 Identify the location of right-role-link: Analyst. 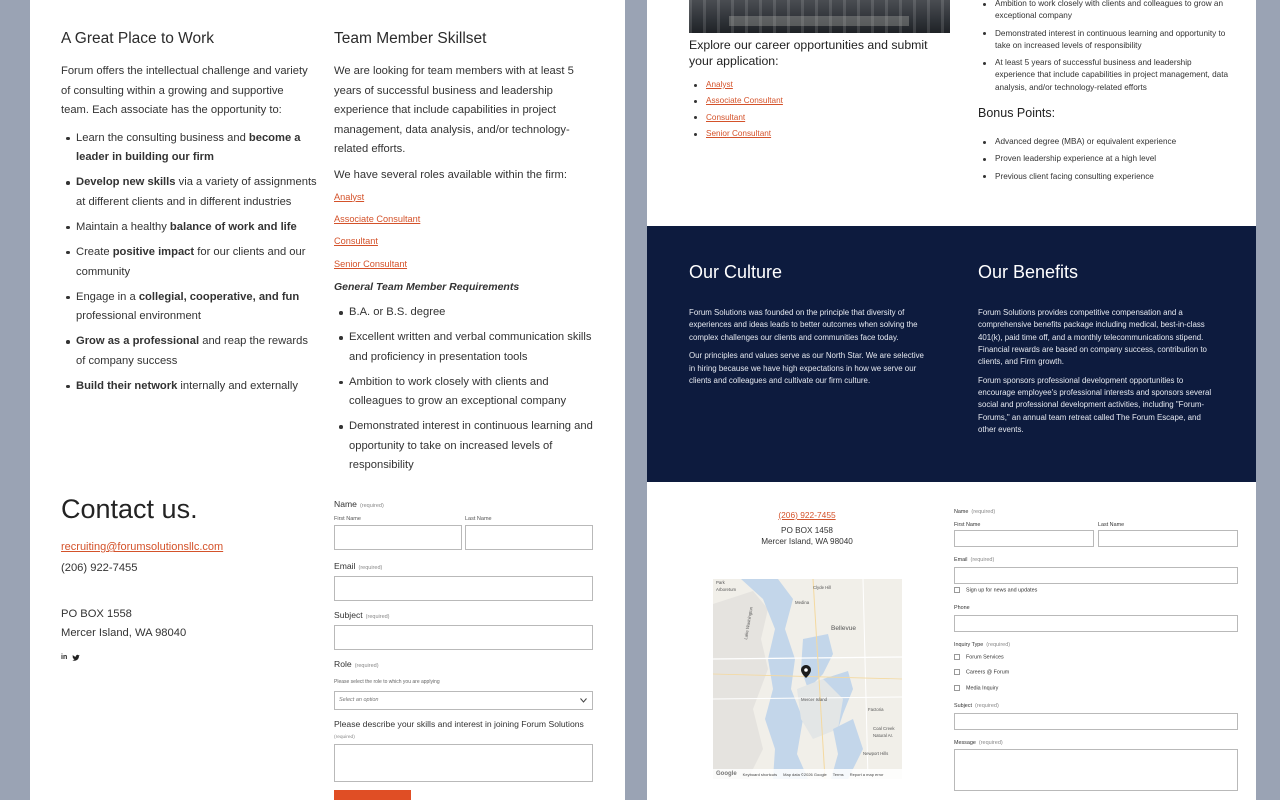
(719, 84).